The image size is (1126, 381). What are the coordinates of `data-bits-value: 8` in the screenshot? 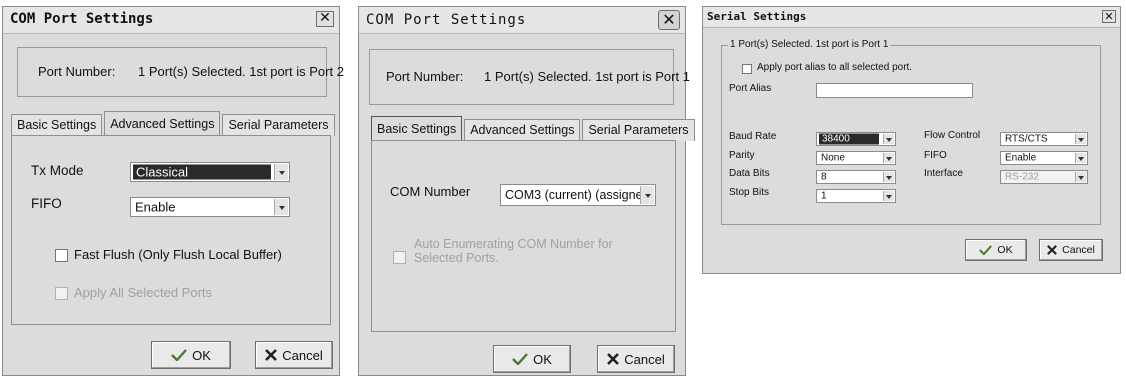 It's located at (824, 177).